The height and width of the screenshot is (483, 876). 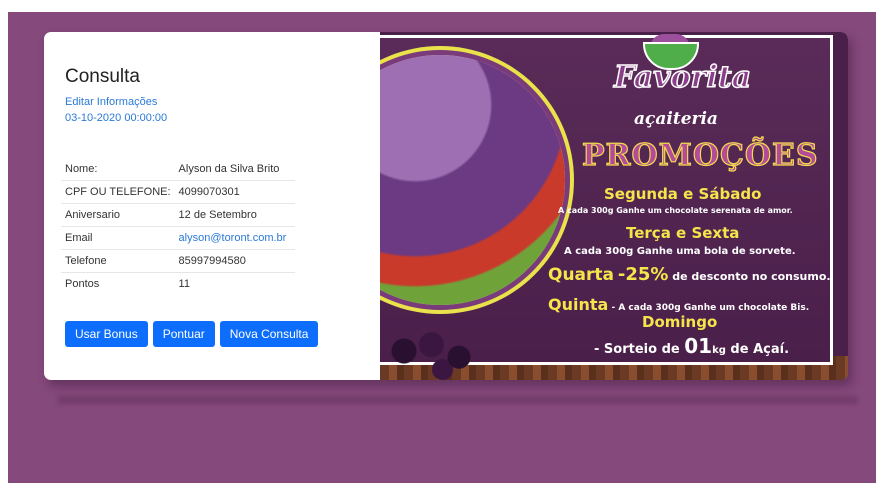 I want to click on promo-line-5: - Sorteio de 01kg de Açaí., so click(x=691, y=346).